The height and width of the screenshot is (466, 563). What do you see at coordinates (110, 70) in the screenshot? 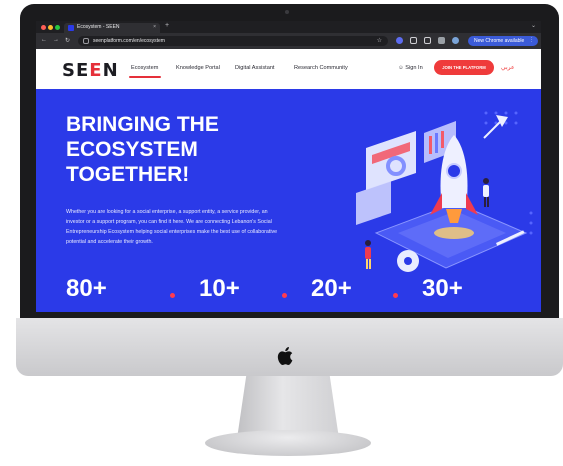
I see `logo-part2: N` at bounding box center [110, 70].